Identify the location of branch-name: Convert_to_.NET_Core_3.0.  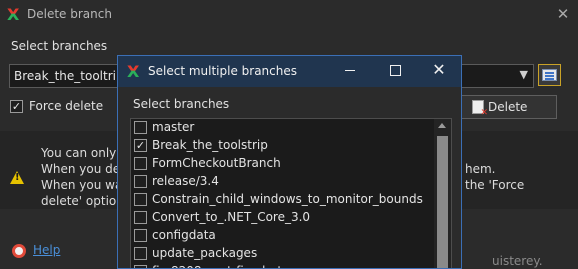
(231, 217).